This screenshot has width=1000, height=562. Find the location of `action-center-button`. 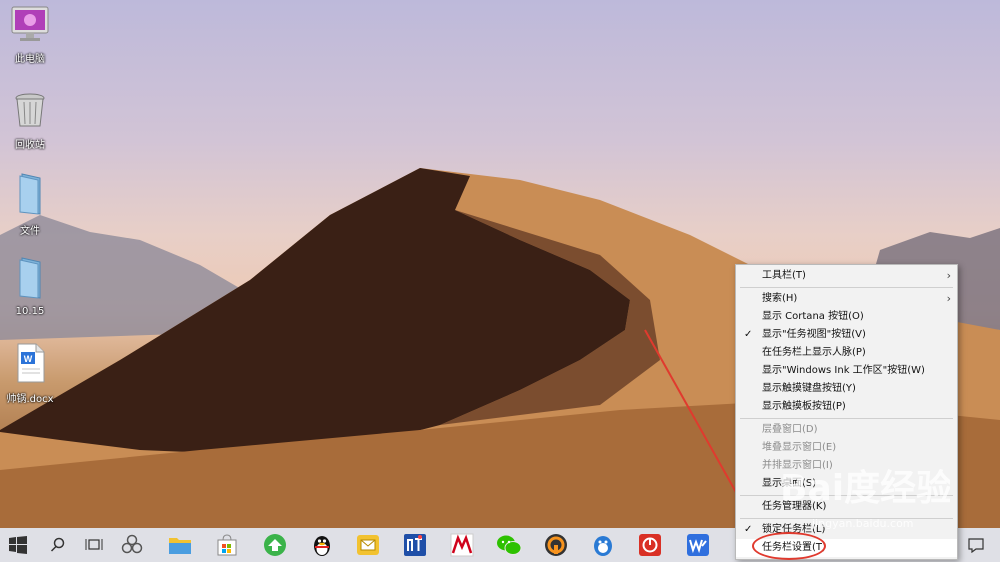

action-center-button is located at coordinates (976, 545).